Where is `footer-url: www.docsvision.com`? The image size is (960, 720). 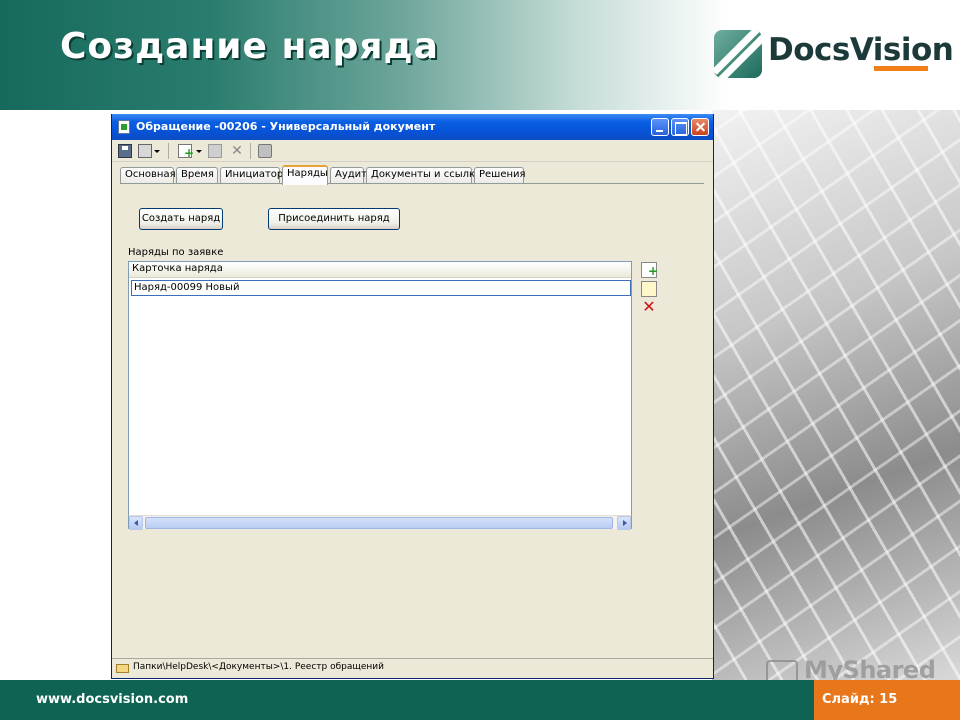
footer-url: www.docsvision.com is located at coordinates (112, 699).